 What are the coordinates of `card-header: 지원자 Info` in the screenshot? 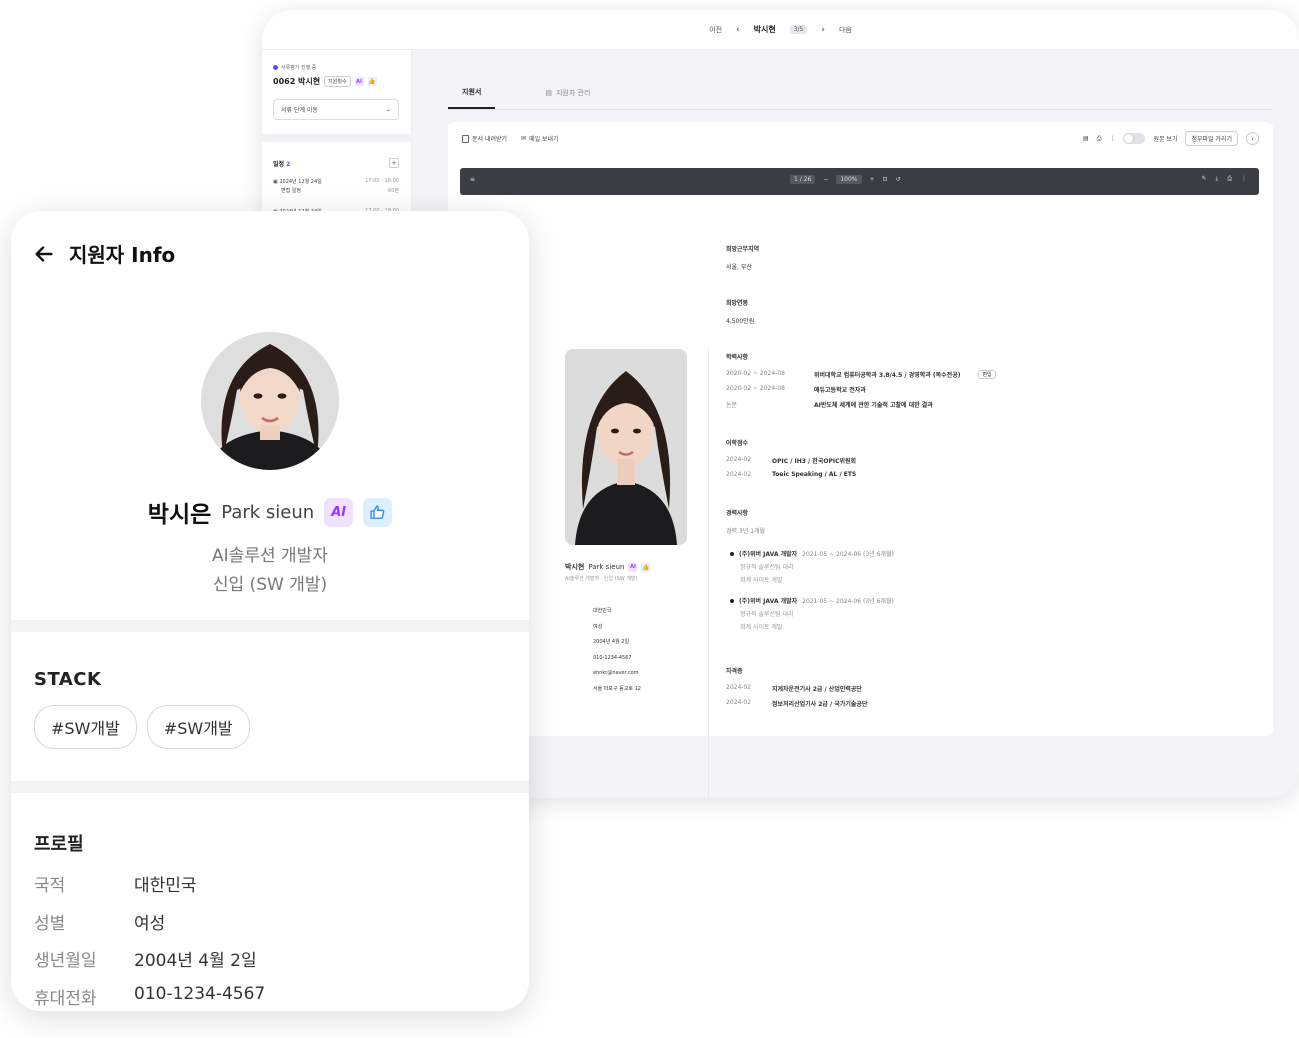 It's located at (104, 253).